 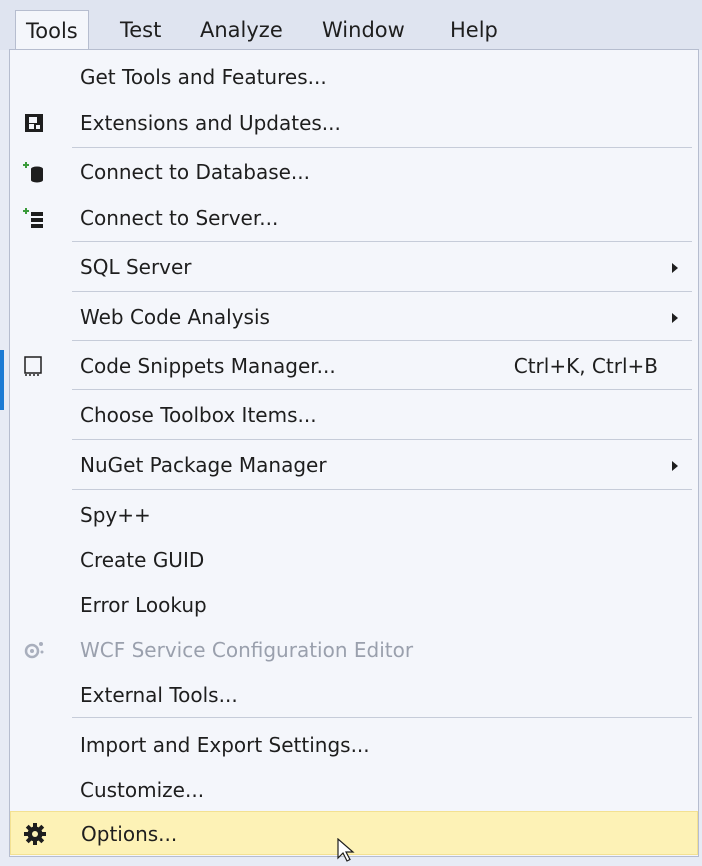 What do you see at coordinates (143, 605) in the screenshot?
I see `menu-item-label: Error Lookup` at bounding box center [143, 605].